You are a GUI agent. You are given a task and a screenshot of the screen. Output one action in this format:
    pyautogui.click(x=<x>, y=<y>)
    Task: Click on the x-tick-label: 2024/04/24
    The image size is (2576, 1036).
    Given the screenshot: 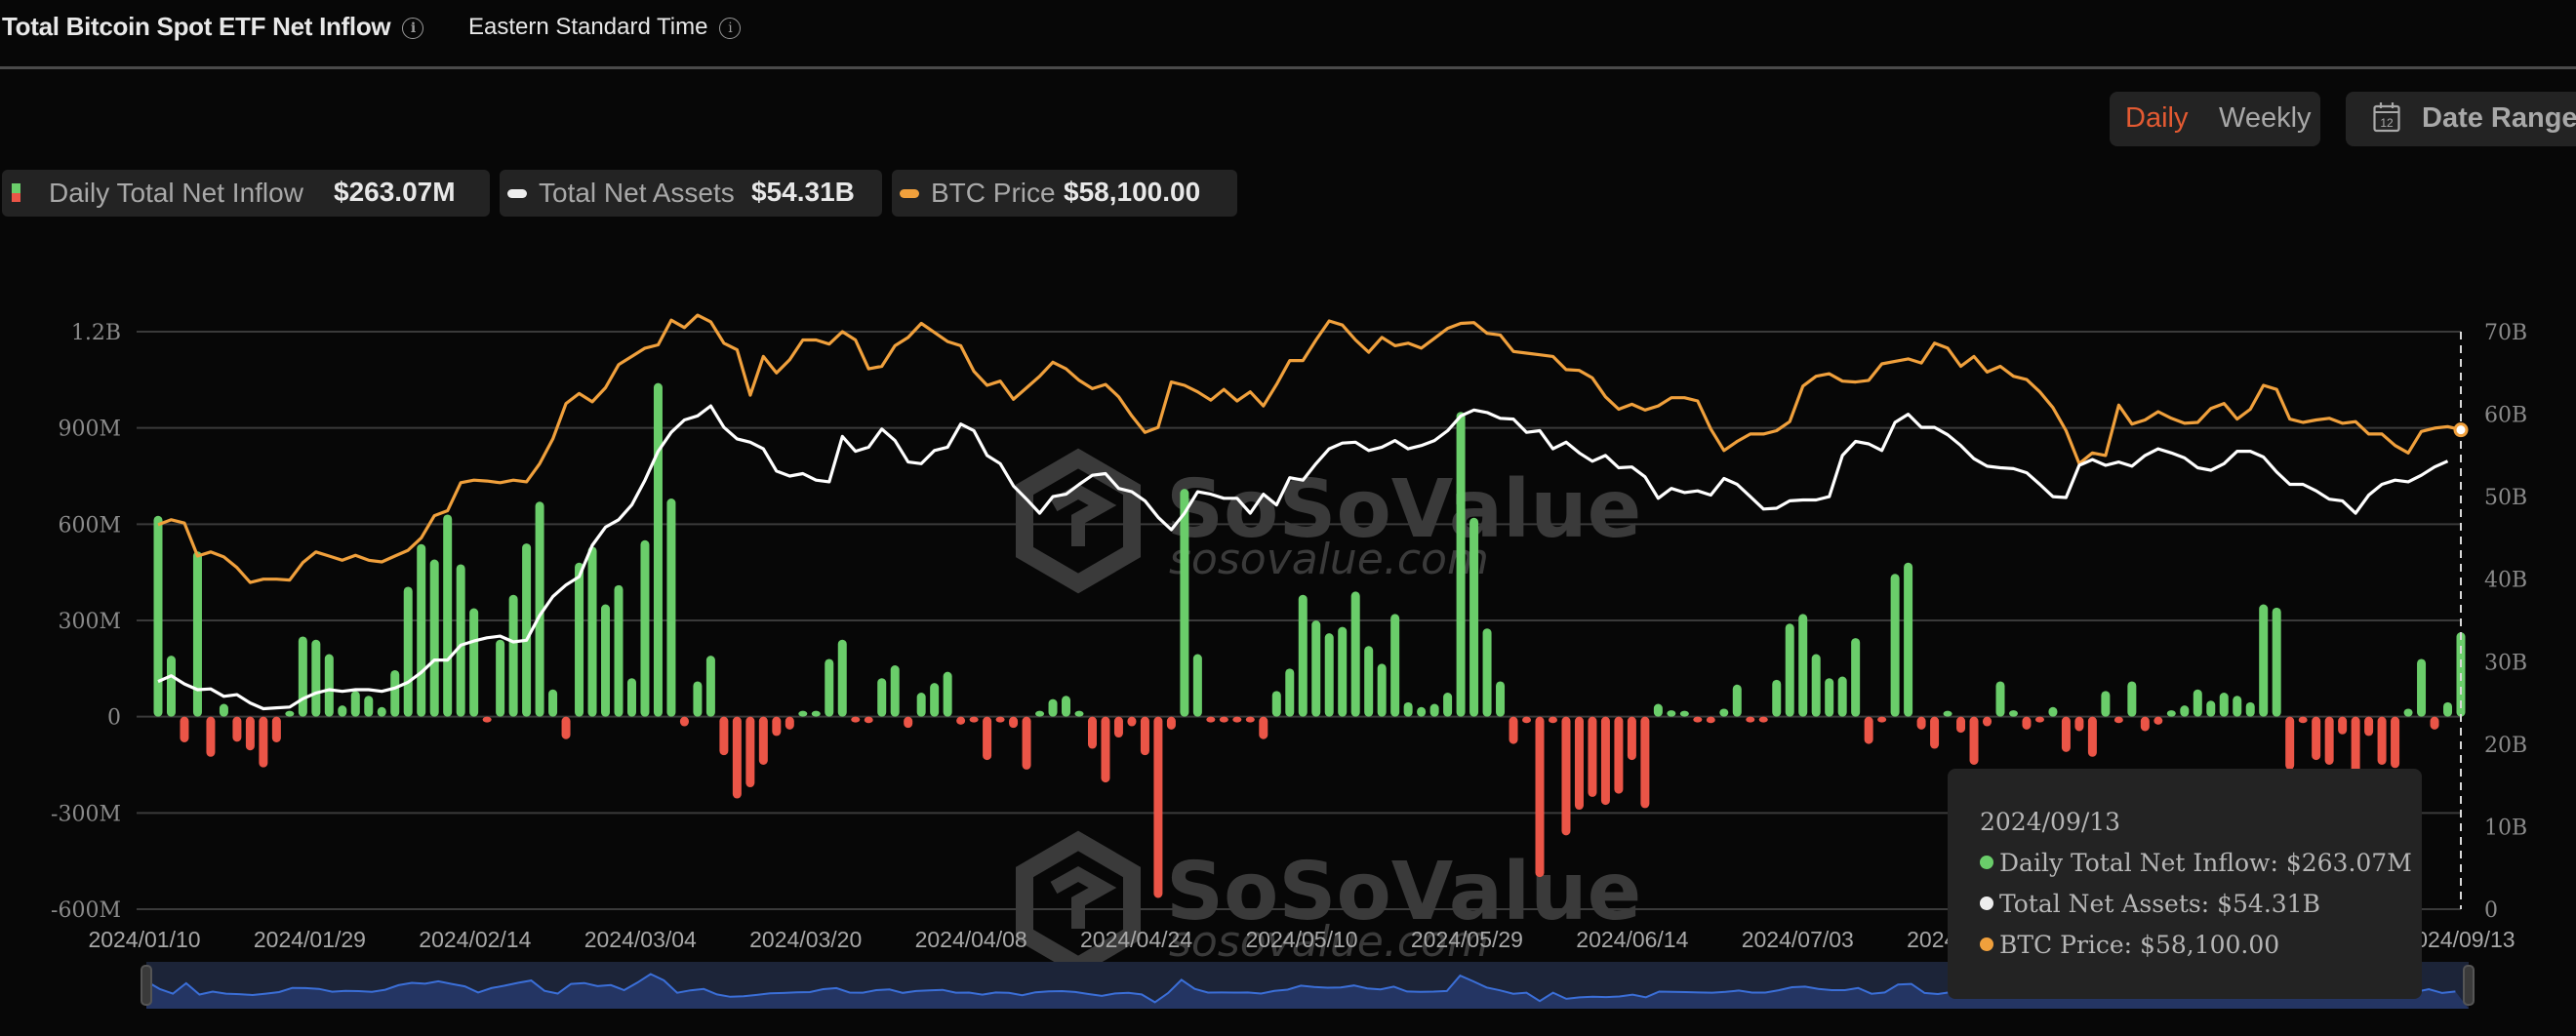 What is the action you would take?
    pyautogui.click(x=1136, y=940)
    